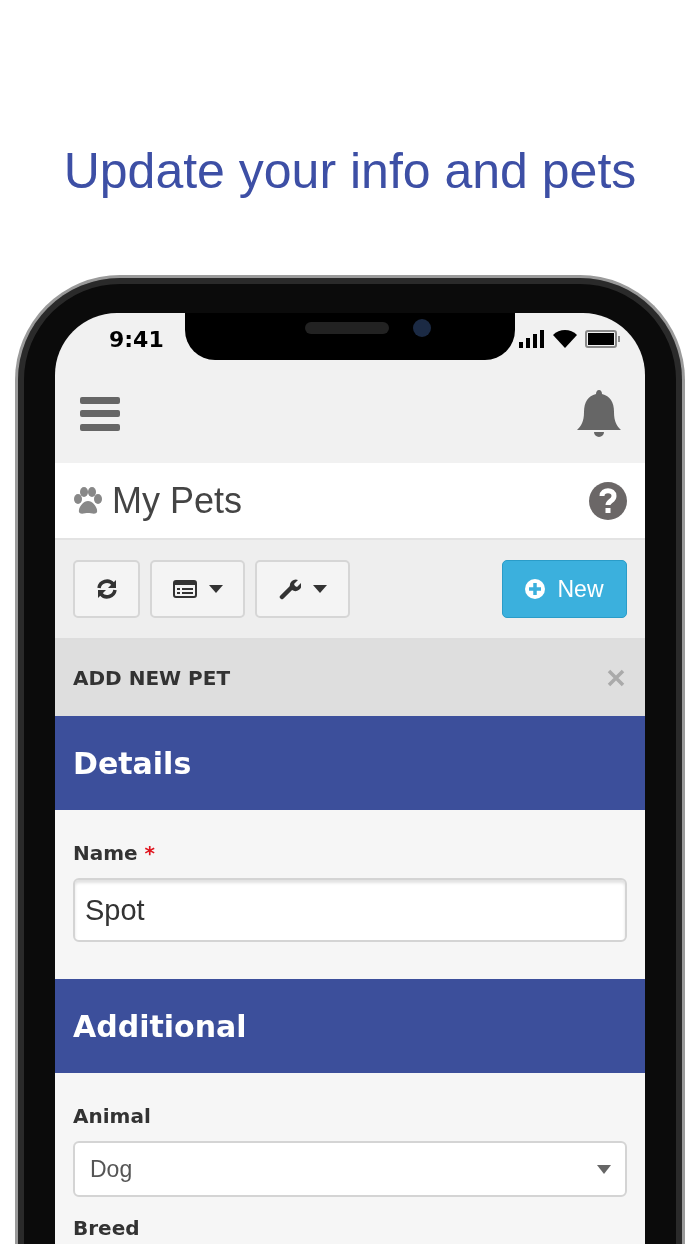 The height and width of the screenshot is (1244, 700). What do you see at coordinates (152, 678) in the screenshot?
I see `panel-title: ADD NEW PET` at bounding box center [152, 678].